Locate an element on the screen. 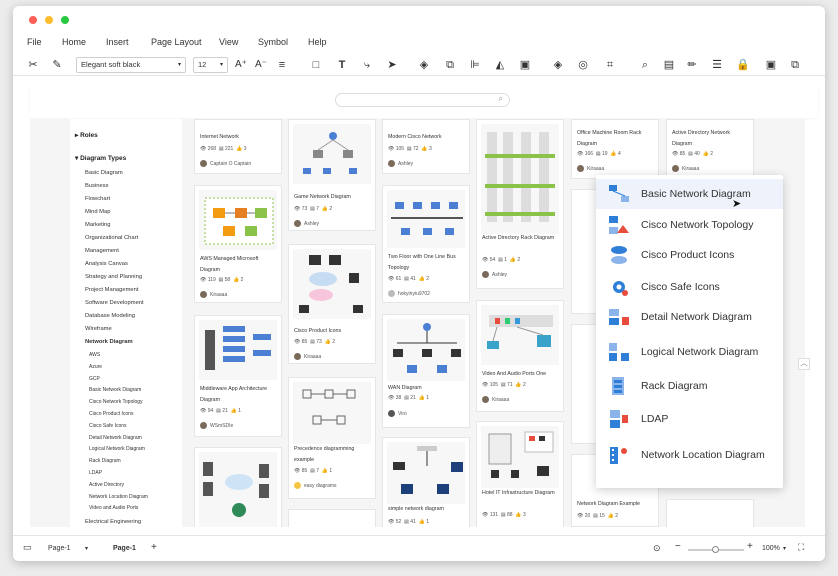 The width and height of the screenshot is (838, 576). submenu-item-network-location-diagram: Network Location Diagram is located at coordinates (689, 455).